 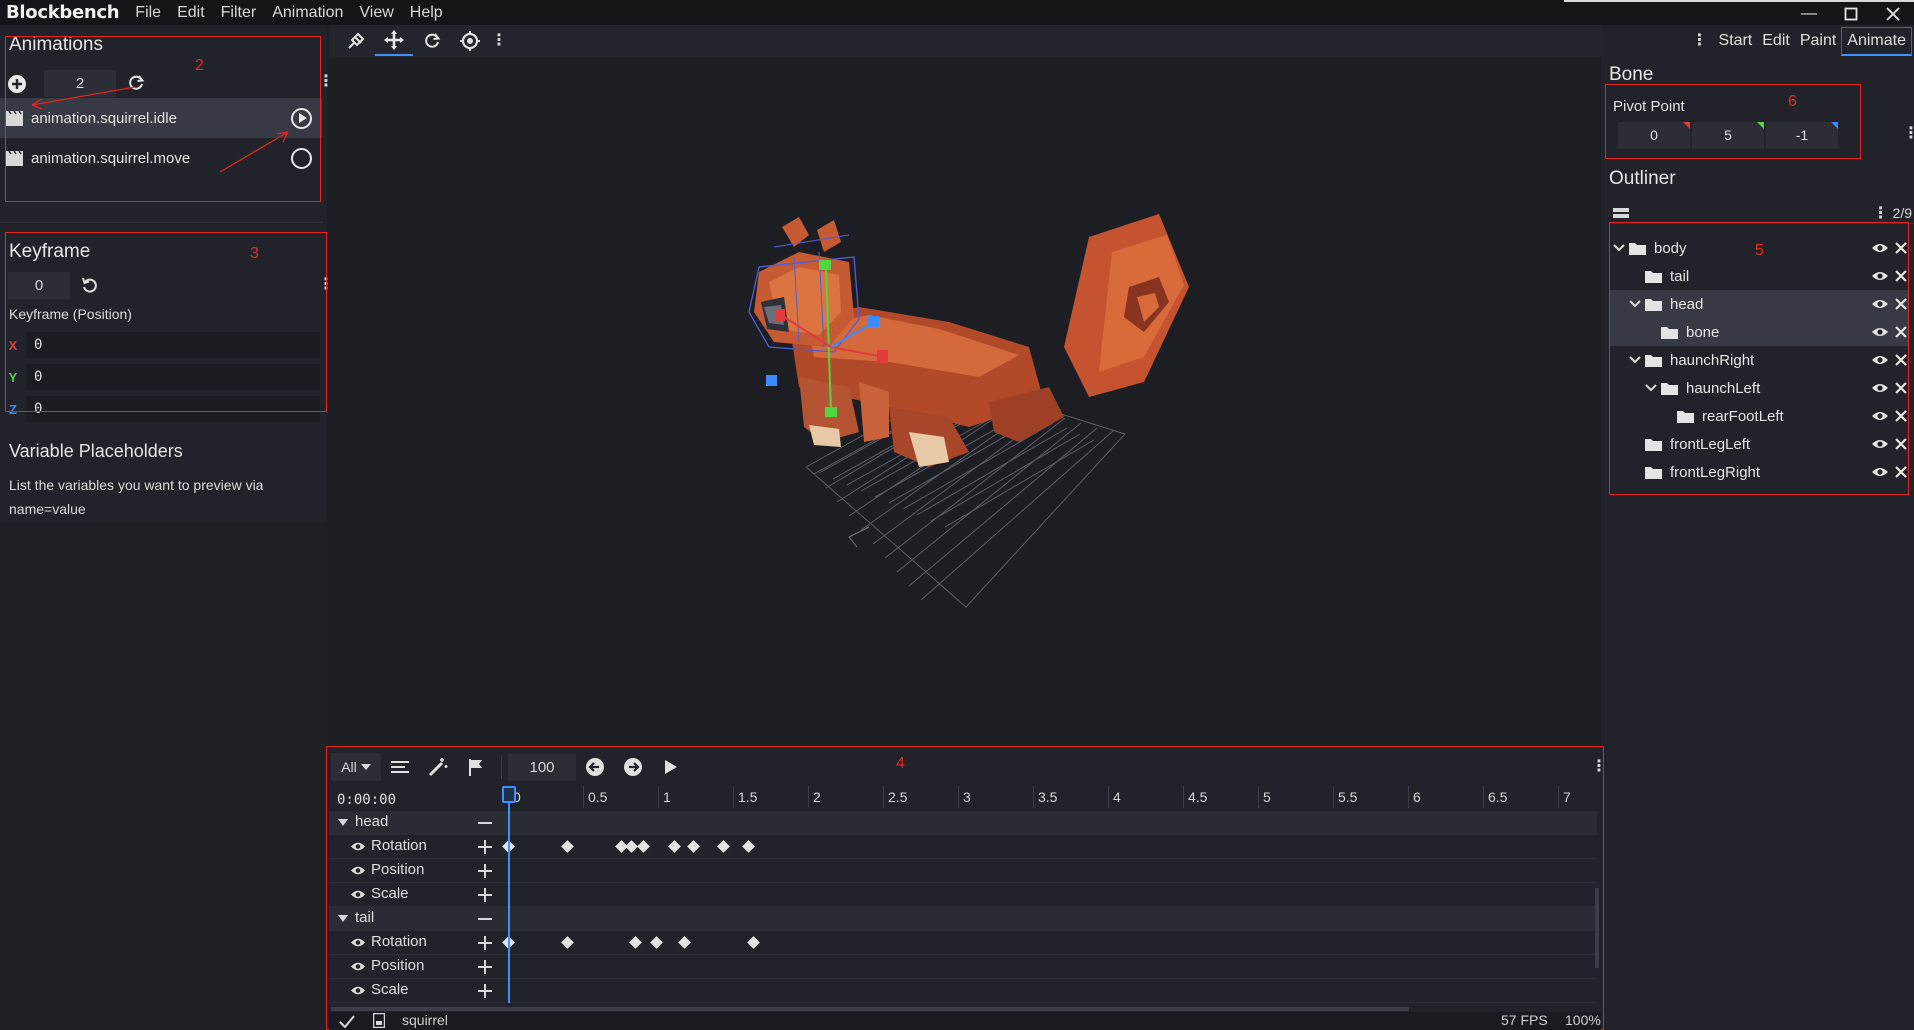 I want to click on status-bar: squirrel 57 FPS 100%, so click(x=965, y=1021).